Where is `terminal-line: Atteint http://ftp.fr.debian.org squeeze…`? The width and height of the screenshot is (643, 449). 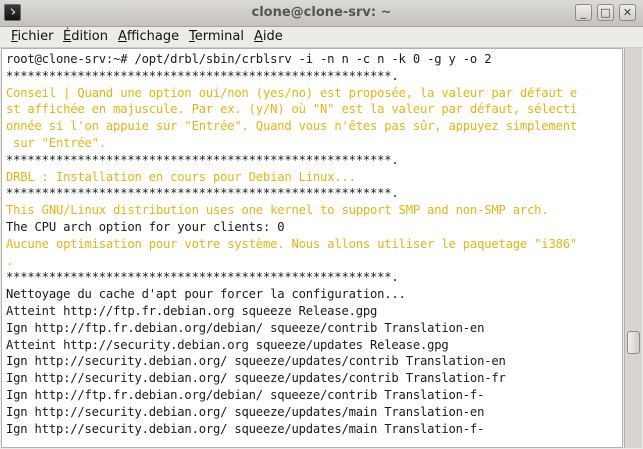 terminal-line: Atteint http://ftp.fr.debian.org squeeze… is located at coordinates (192, 310).